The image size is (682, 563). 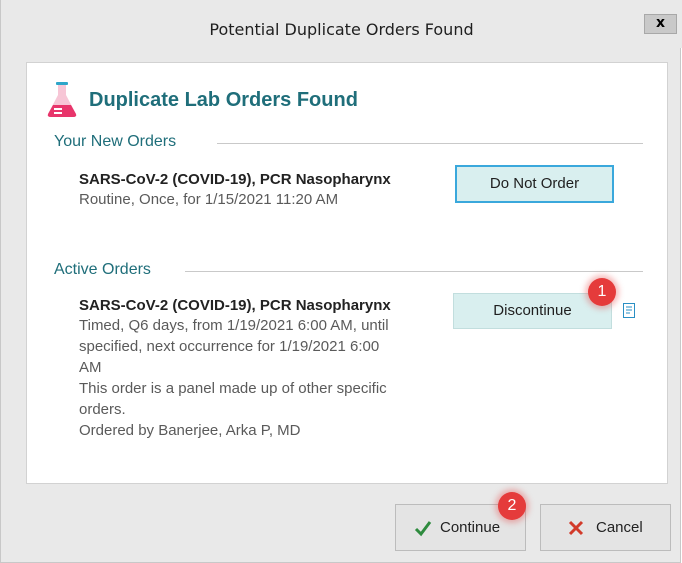 What do you see at coordinates (512, 506) in the screenshot?
I see `step-badge-2: 2` at bounding box center [512, 506].